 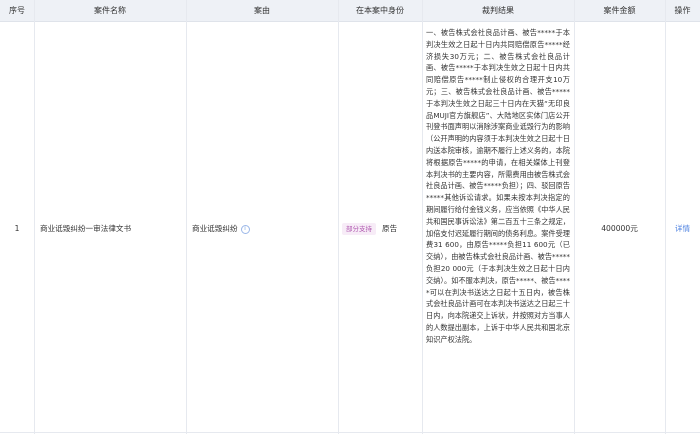 I want to click on row-case-name: 商业诋毁纠纷一审法律文书, so click(x=86, y=228).